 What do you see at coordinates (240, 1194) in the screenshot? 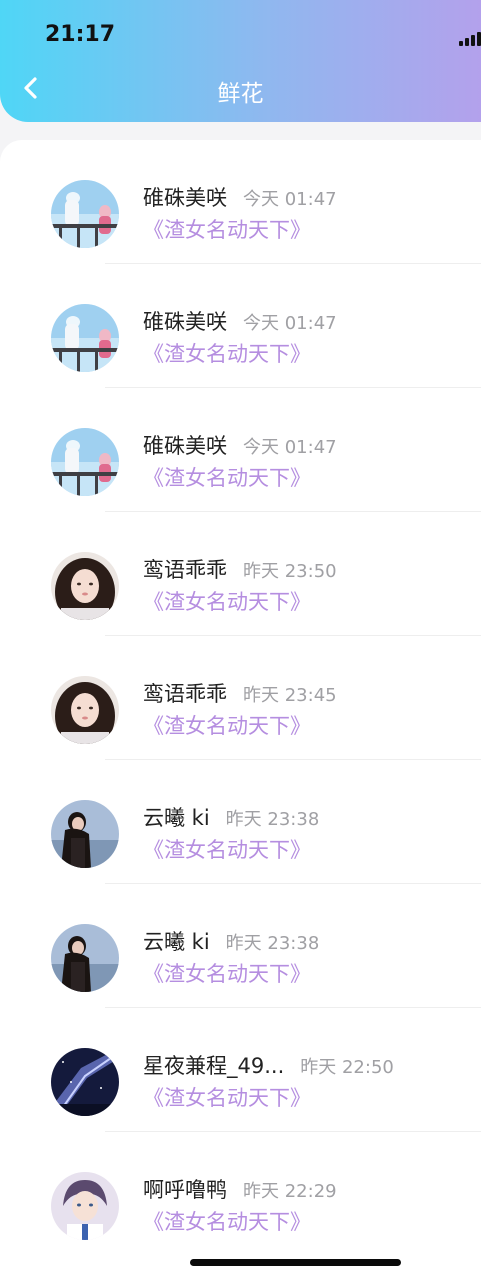
I see `list-item: 啊呼噜鸭 昨天 22:29 《渣女名动天下》` at bounding box center [240, 1194].